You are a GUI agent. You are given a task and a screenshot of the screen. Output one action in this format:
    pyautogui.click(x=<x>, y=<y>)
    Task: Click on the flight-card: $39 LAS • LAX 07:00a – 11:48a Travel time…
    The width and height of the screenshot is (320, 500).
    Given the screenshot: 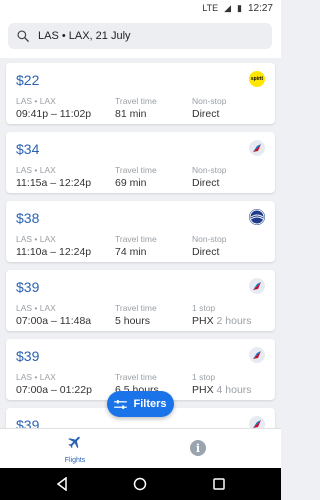 What is the action you would take?
    pyautogui.click(x=140, y=300)
    